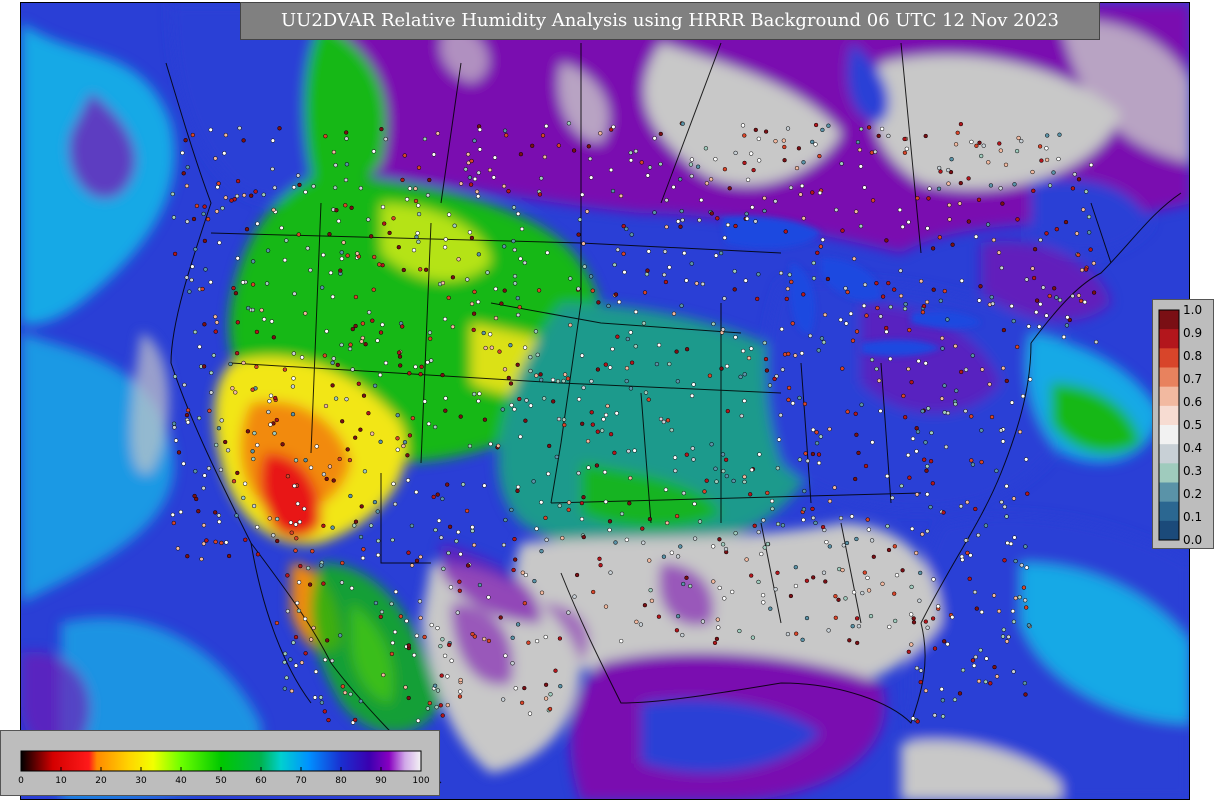 The image size is (1216, 800). I want to click on rh-colorbar-canvas: 0 10 20 30 40 50 60 70 80 90 100, so click(224, 768).